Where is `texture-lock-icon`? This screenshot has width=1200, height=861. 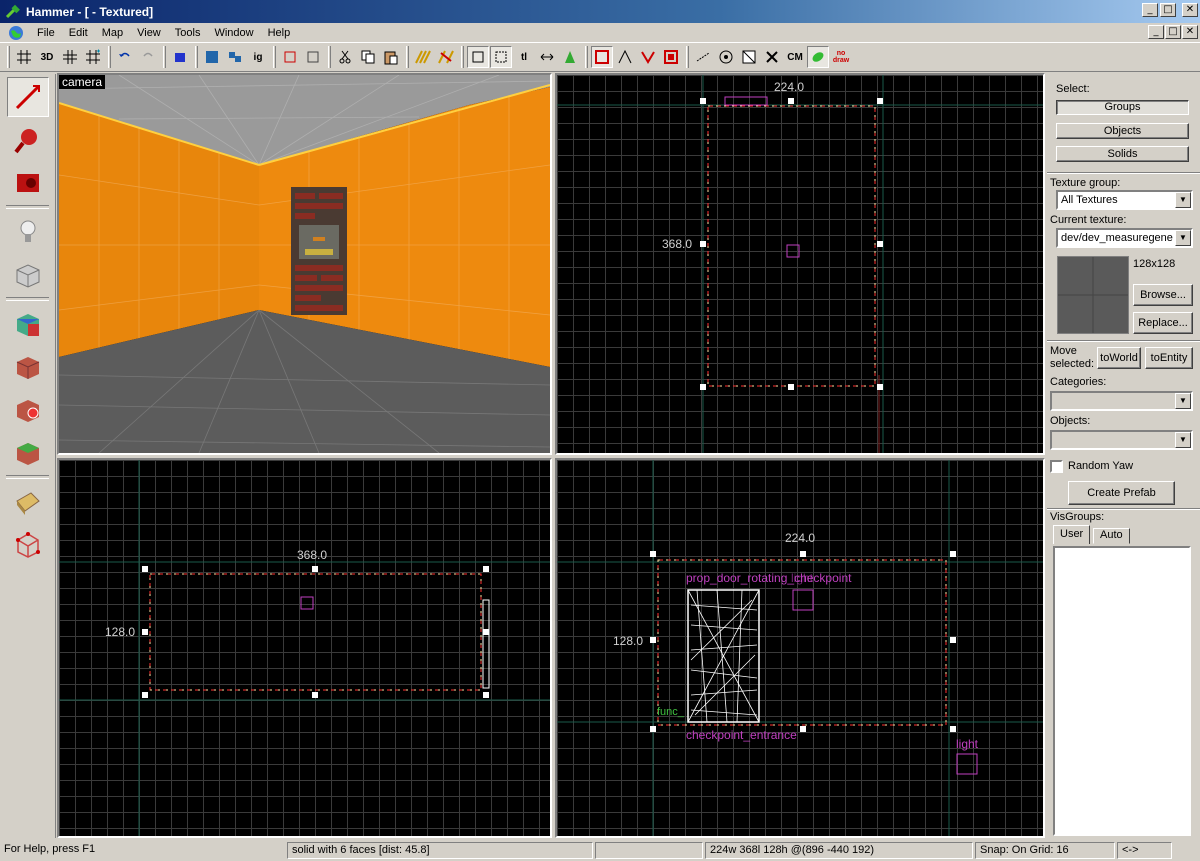
texture-lock-icon is located at coordinates (423, 57).